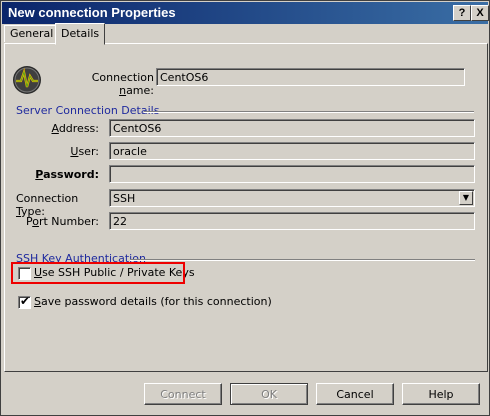 The image size is (490, 416). Describe the element at coordinates (67, 174) in the screenshot. I see `password-label: Password:` at that location.